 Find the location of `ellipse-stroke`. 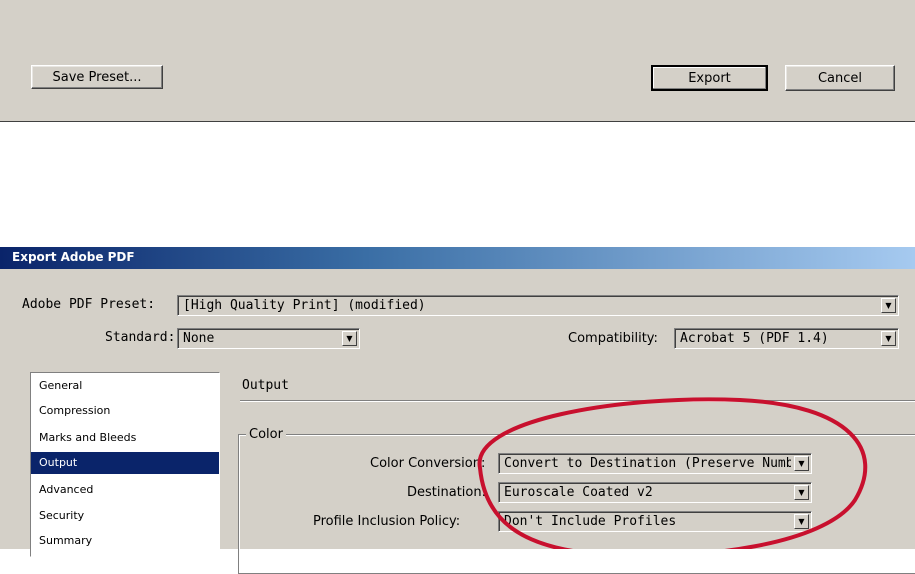

ellipse-stroke is located at coordinates (672, 473).